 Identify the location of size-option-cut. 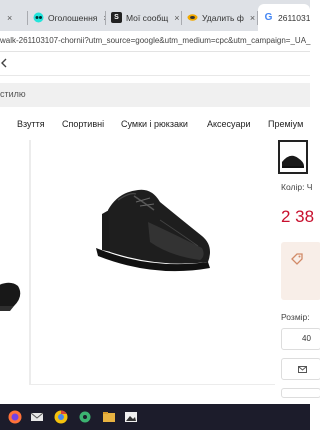
(300, 393).